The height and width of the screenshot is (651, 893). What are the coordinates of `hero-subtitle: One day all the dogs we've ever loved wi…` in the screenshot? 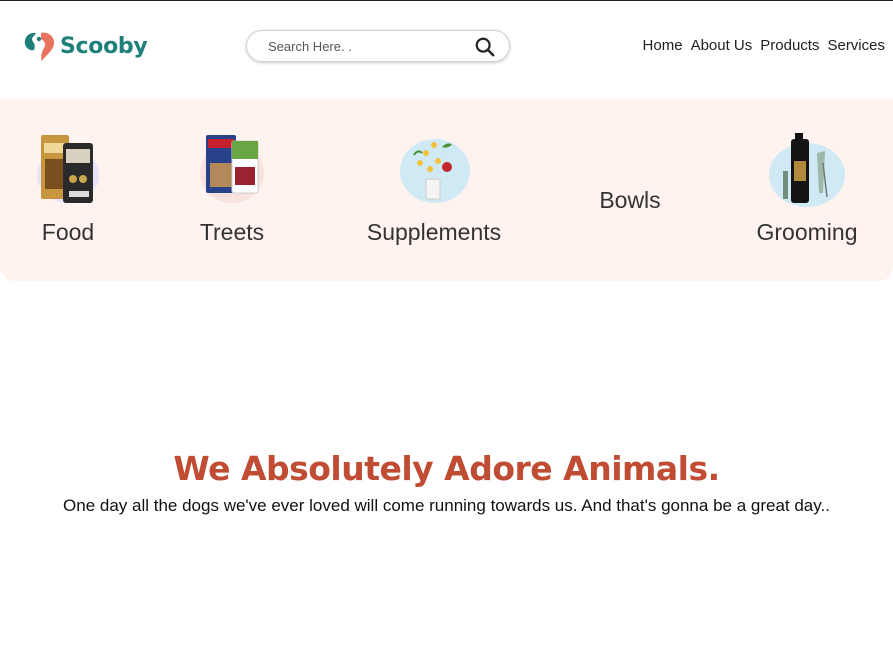 It's located at (446, 505).